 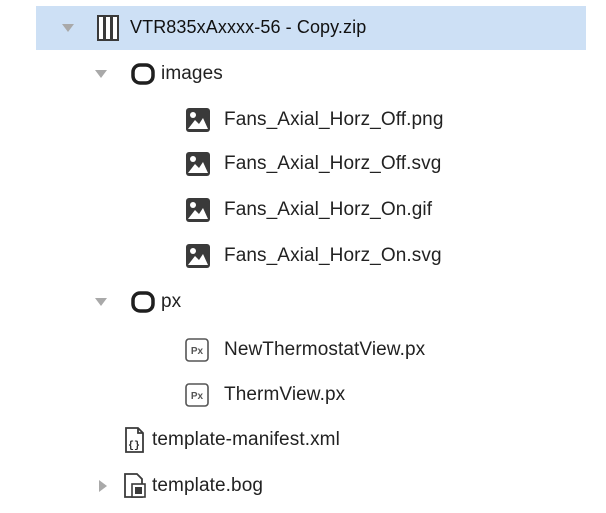 What do you see at coordinates (303, 302) in the screenshot?
I see `tree-item-folder-px: px` at bounding box center [303, 302].